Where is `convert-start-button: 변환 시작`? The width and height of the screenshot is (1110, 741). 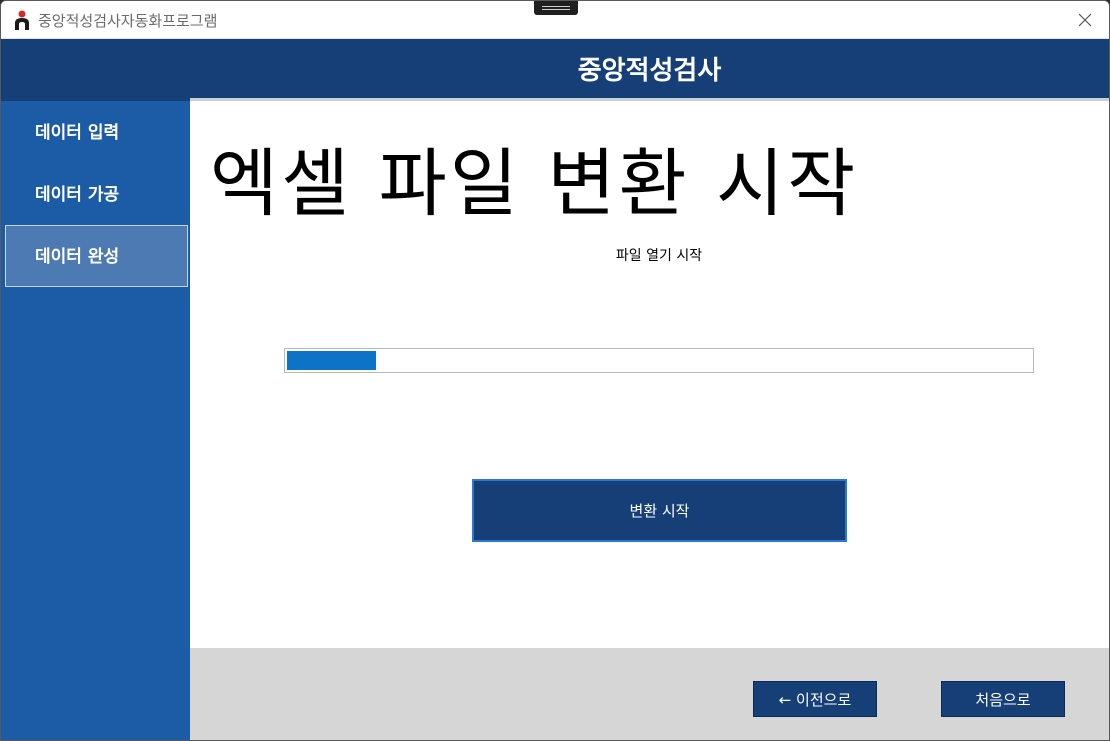 convert-start-button: 변환 시작 is located at coordinates (659, 510).